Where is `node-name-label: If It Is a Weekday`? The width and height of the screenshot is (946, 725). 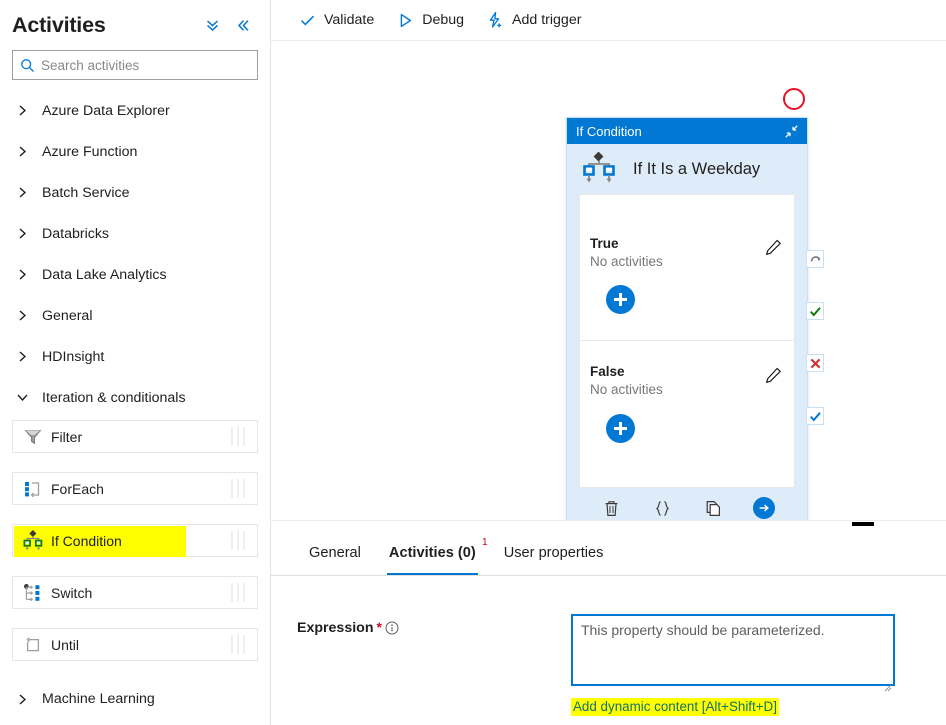
node-name-label: If It Is a Weekday is located at coordinates (697, 168).